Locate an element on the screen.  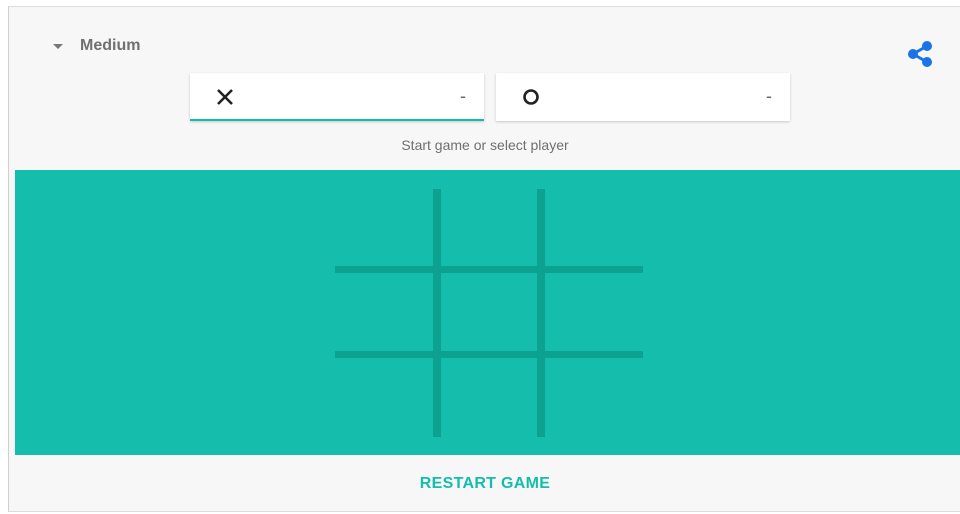
player-x-score: - is located at coordinates (463, 96).